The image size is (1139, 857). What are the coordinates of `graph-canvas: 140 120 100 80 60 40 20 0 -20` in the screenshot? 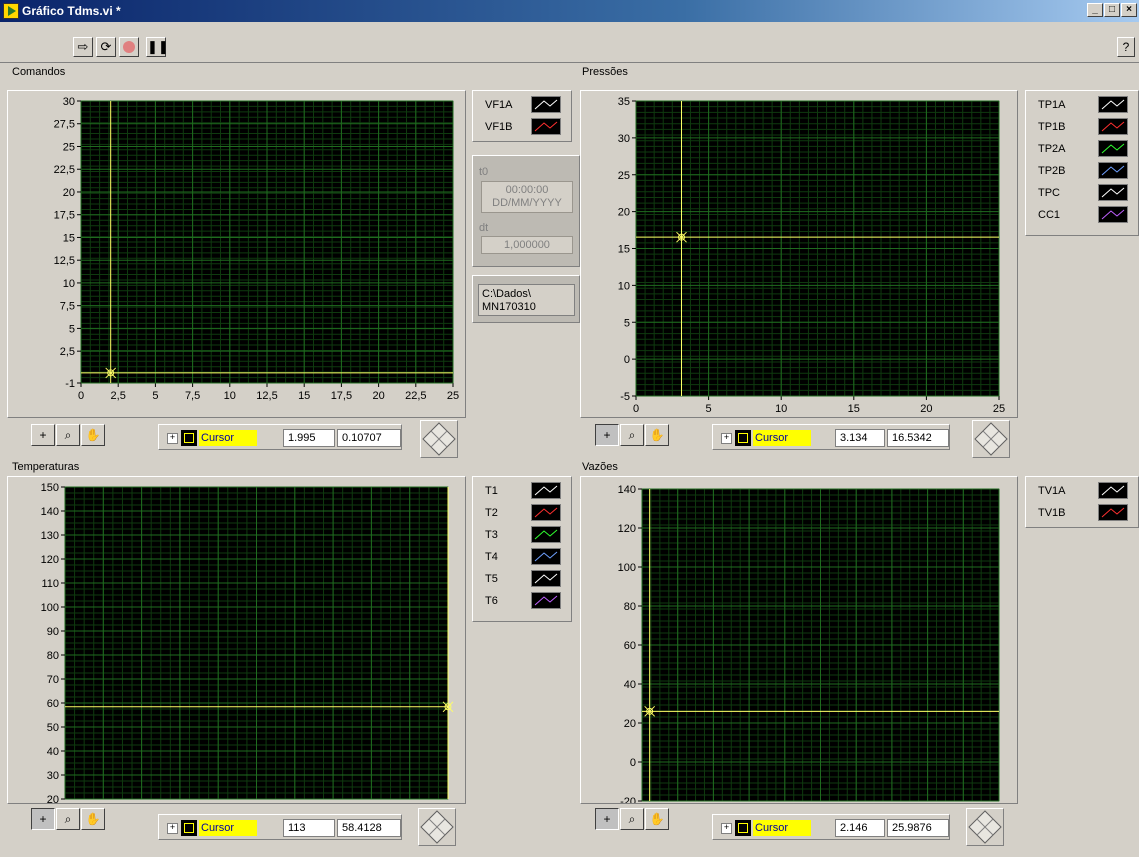 It's located at (799, 640).